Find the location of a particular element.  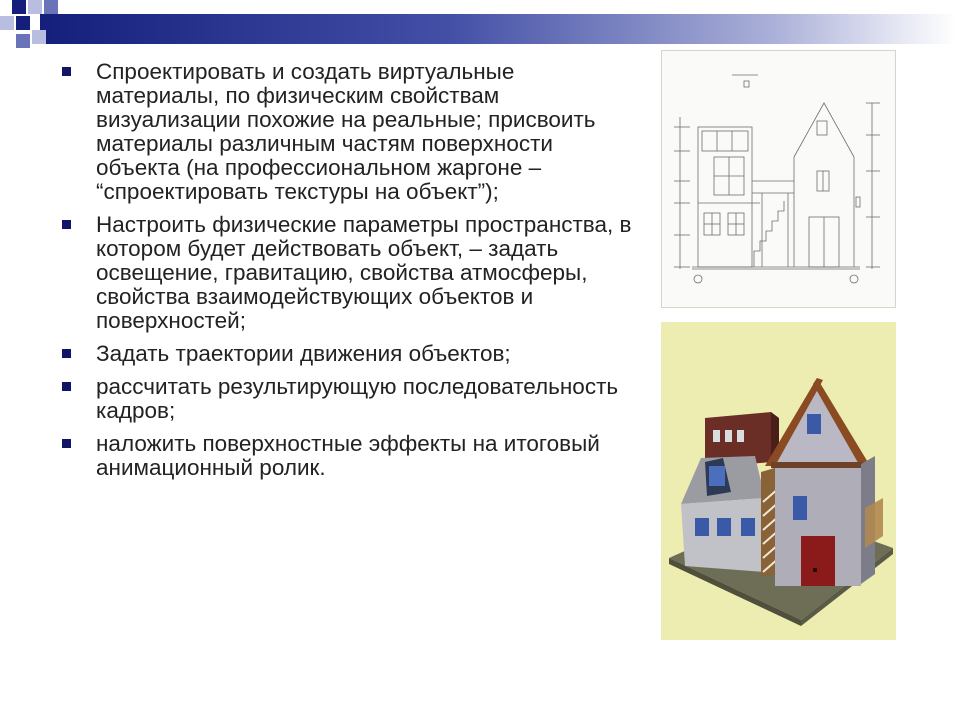

house-3d-render is located at coordinates (778, 481).